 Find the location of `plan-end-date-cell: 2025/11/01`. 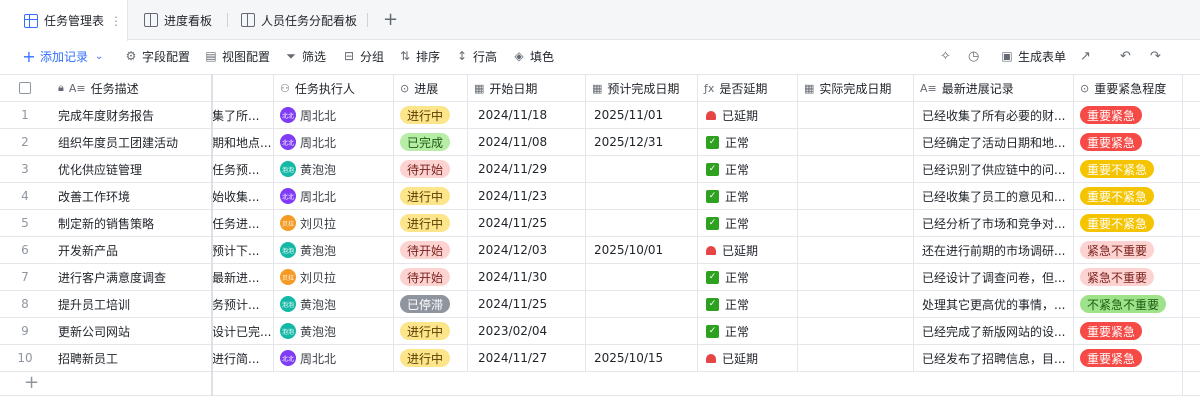

plan-end-date-cell: 2025/11/01 is located at coordinates (642, 115).